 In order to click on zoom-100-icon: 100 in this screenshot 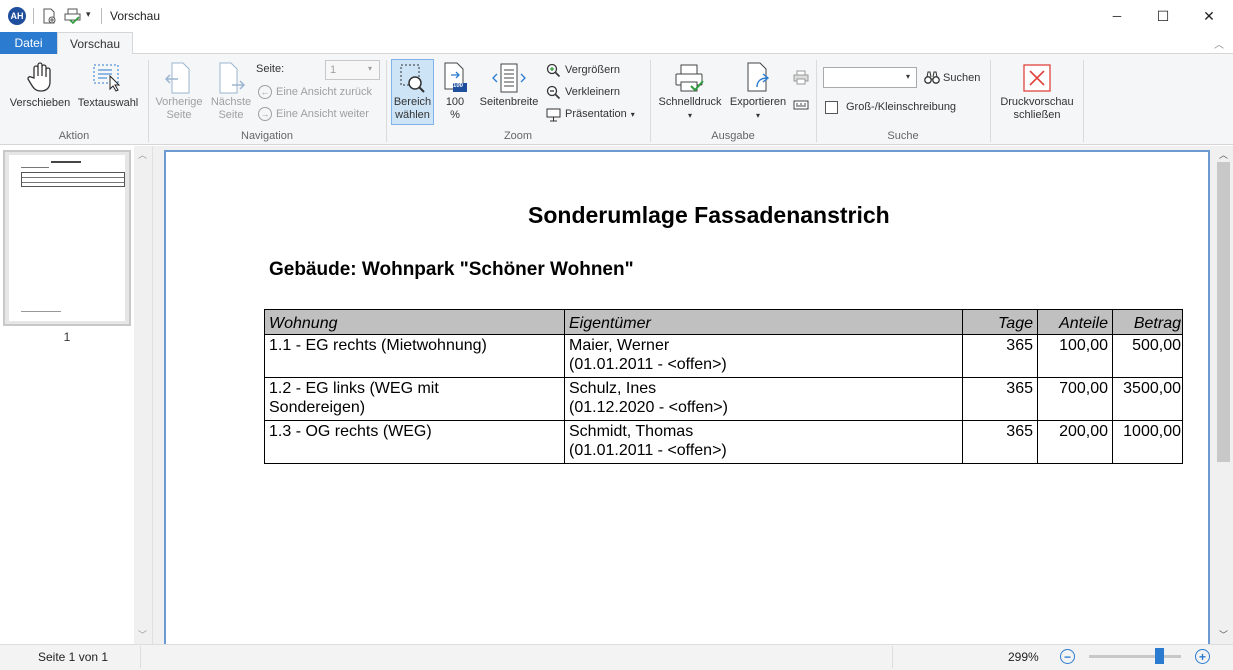, I will do `click(455, 78)`.